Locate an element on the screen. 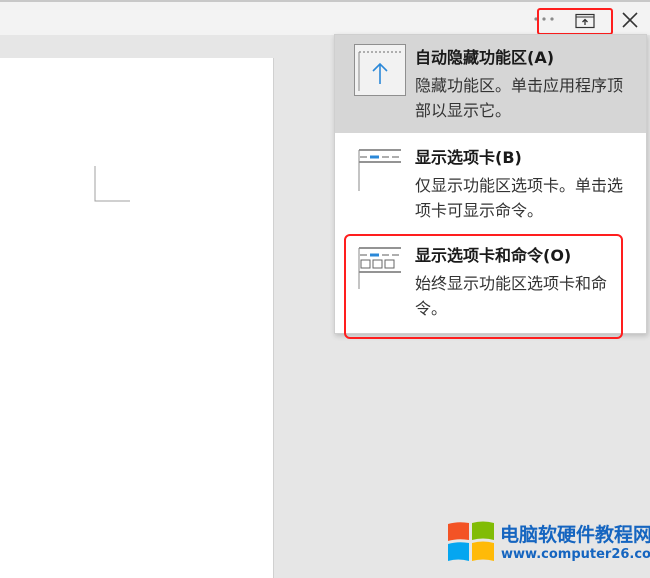  windows-logo-icon is located at coordinates (471, 541).